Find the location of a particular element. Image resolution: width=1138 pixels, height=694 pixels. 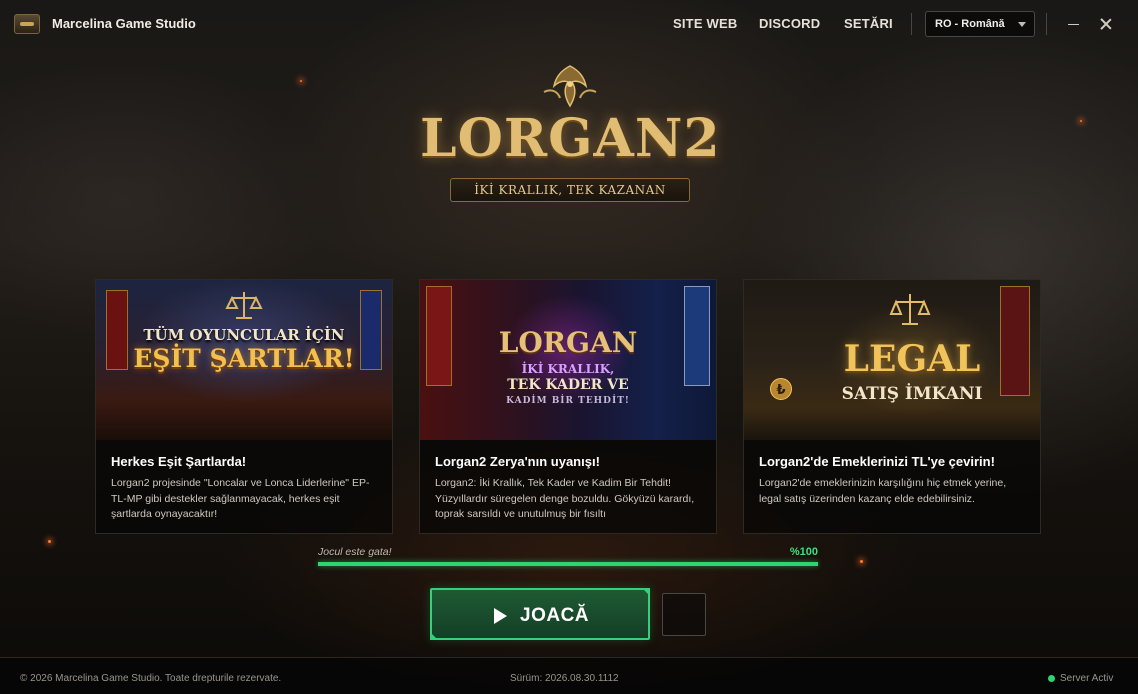

card-image-headline: LORGAN is located at coordinates (568, 342).